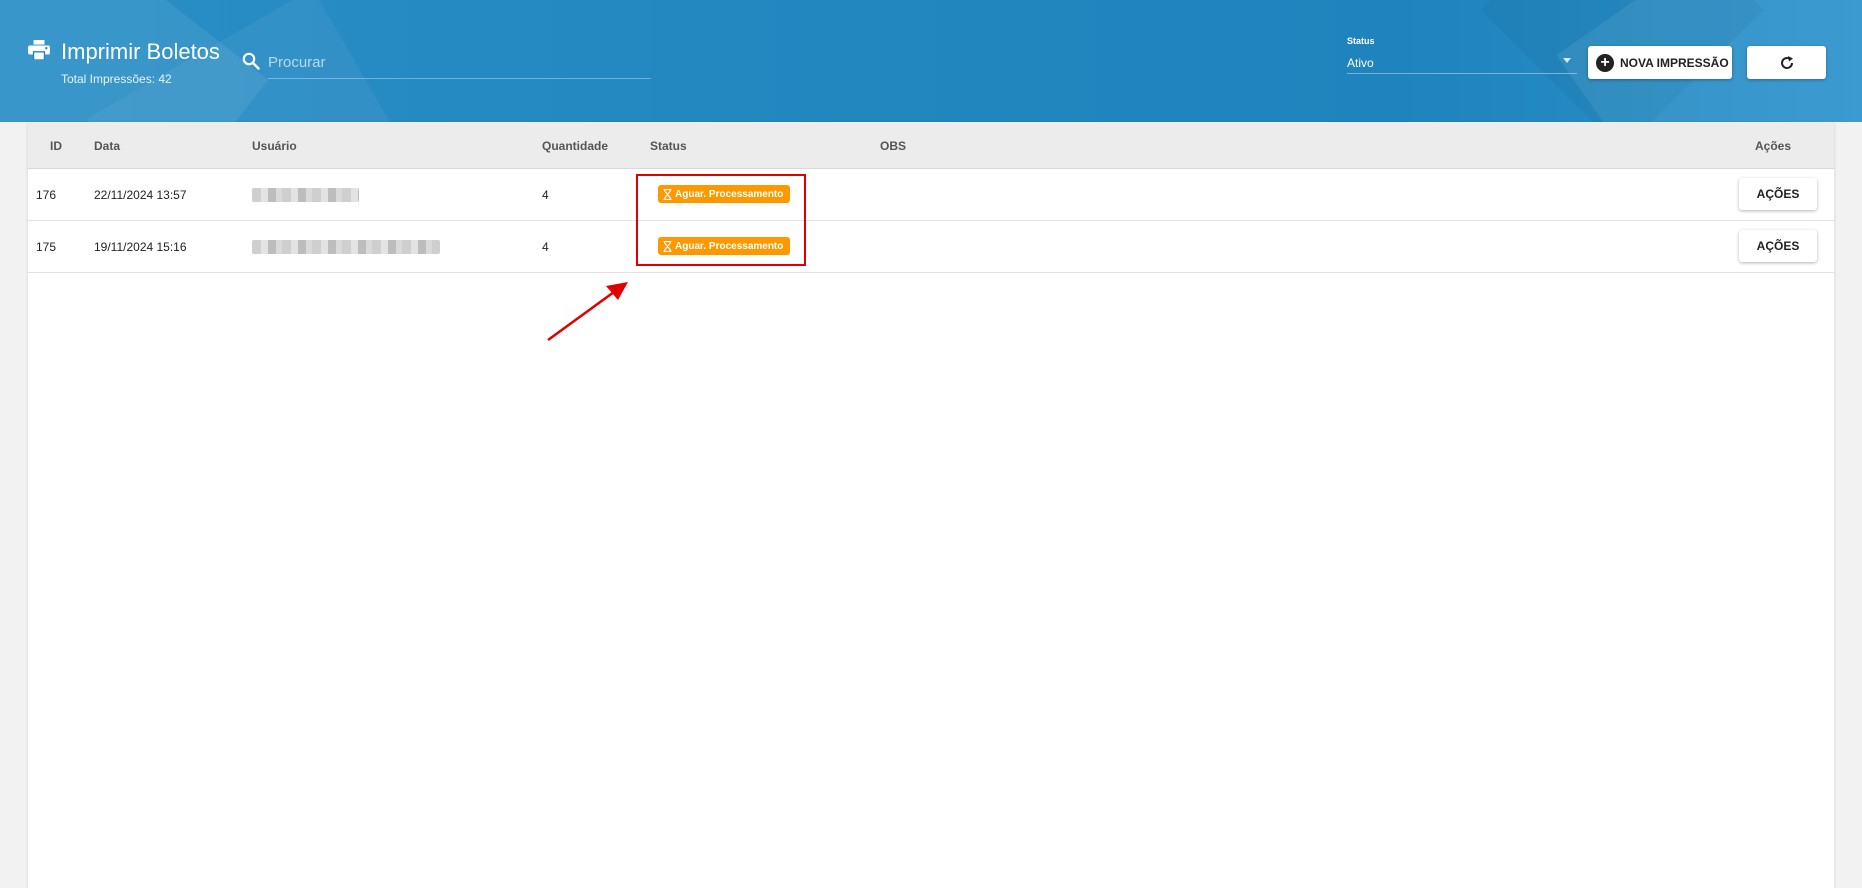  I want to click on page-title: Imprimir Boletos, so click(140, 51).